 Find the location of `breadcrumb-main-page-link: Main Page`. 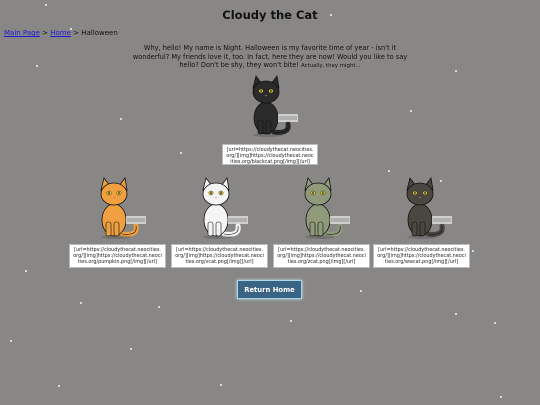

breadcrumb-main-page-link: Main Page is located at coordinates (22, 33).